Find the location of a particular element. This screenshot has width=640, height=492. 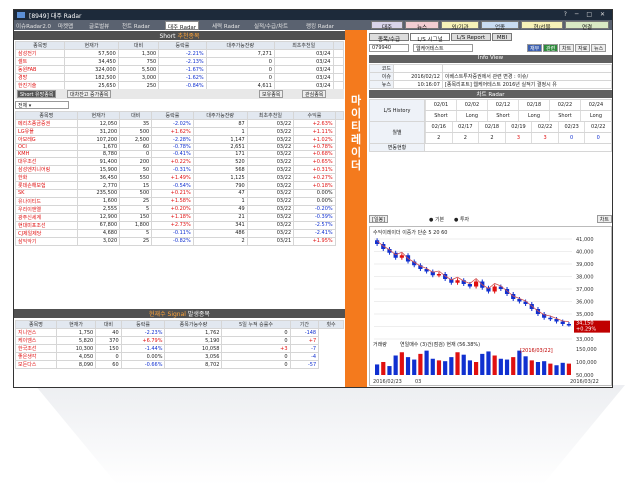

ls-row: 유나이티드 1,600 25 +1.58% 1 03/22 0.00% is located at coordinates (179, 201).